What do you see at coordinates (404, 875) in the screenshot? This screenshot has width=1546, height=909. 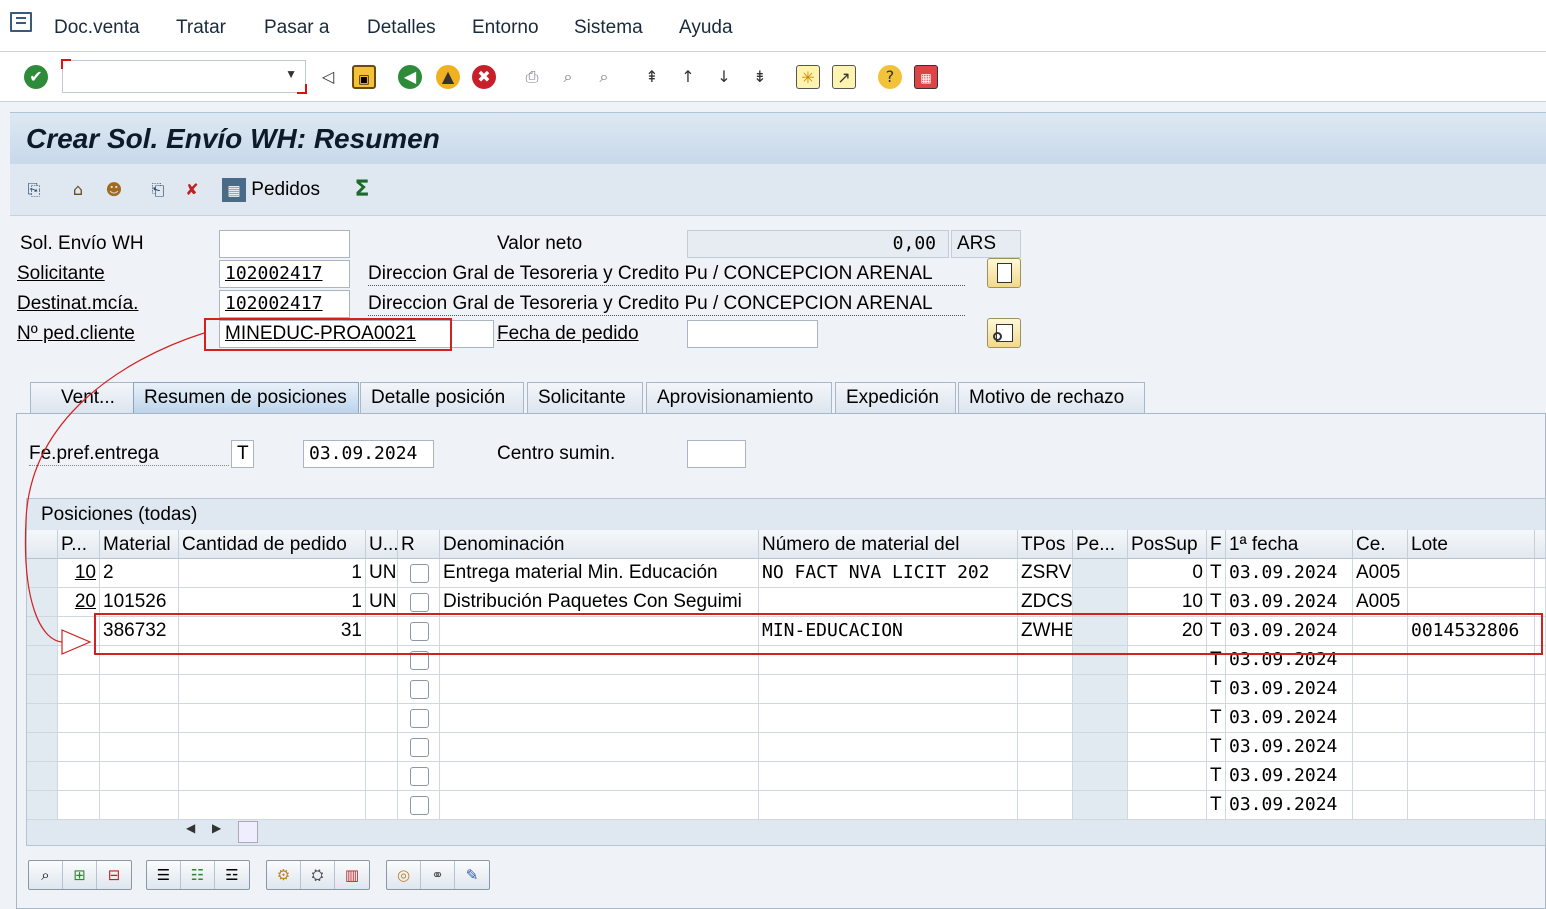 I see `schedule-icon: ◎` at bounding box center [404, 875].